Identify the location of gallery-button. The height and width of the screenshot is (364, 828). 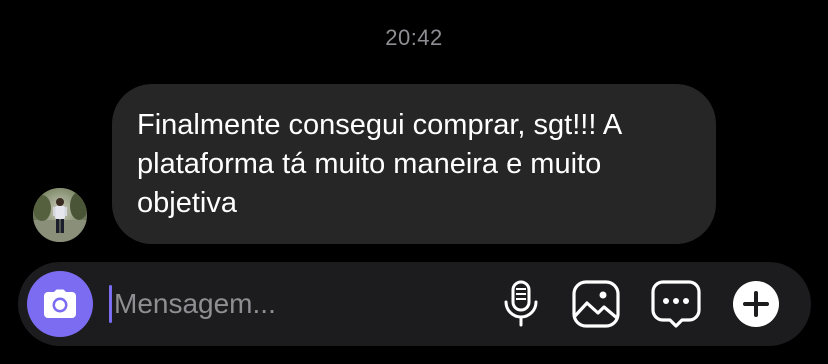
(596, 304).